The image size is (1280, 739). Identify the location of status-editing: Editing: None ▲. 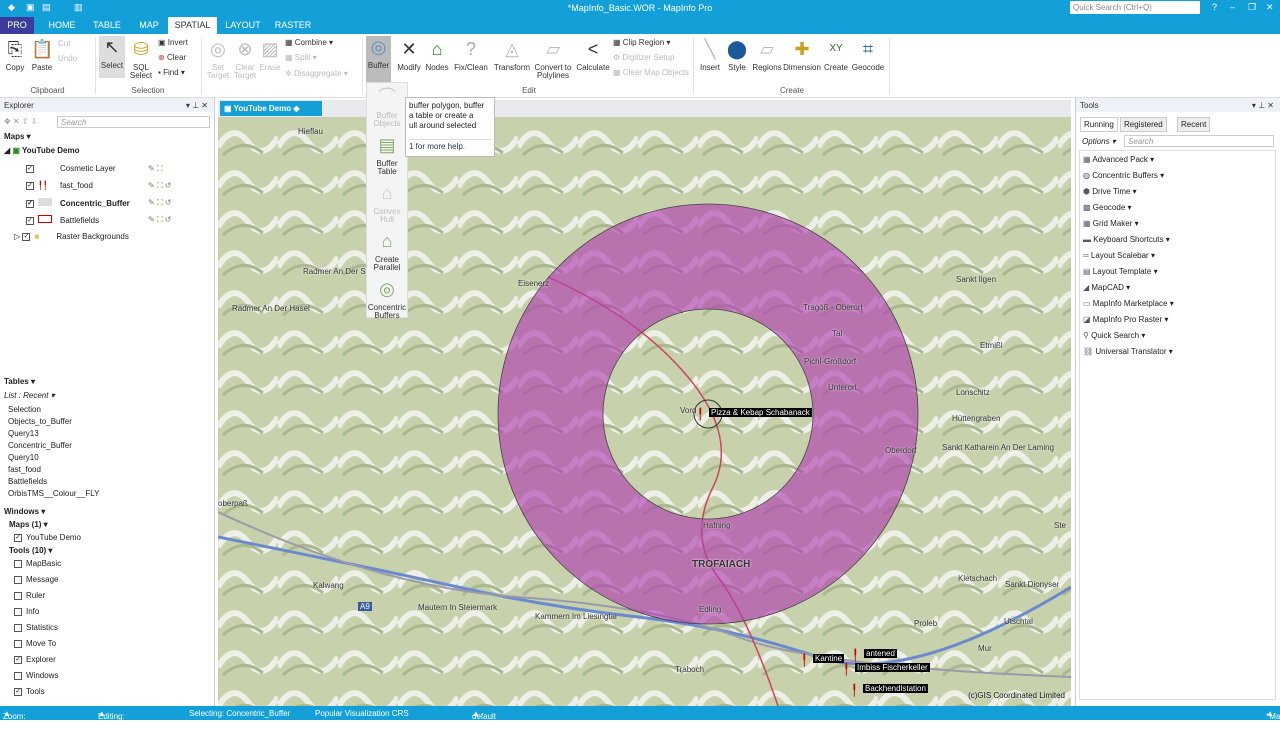
(111, 719).